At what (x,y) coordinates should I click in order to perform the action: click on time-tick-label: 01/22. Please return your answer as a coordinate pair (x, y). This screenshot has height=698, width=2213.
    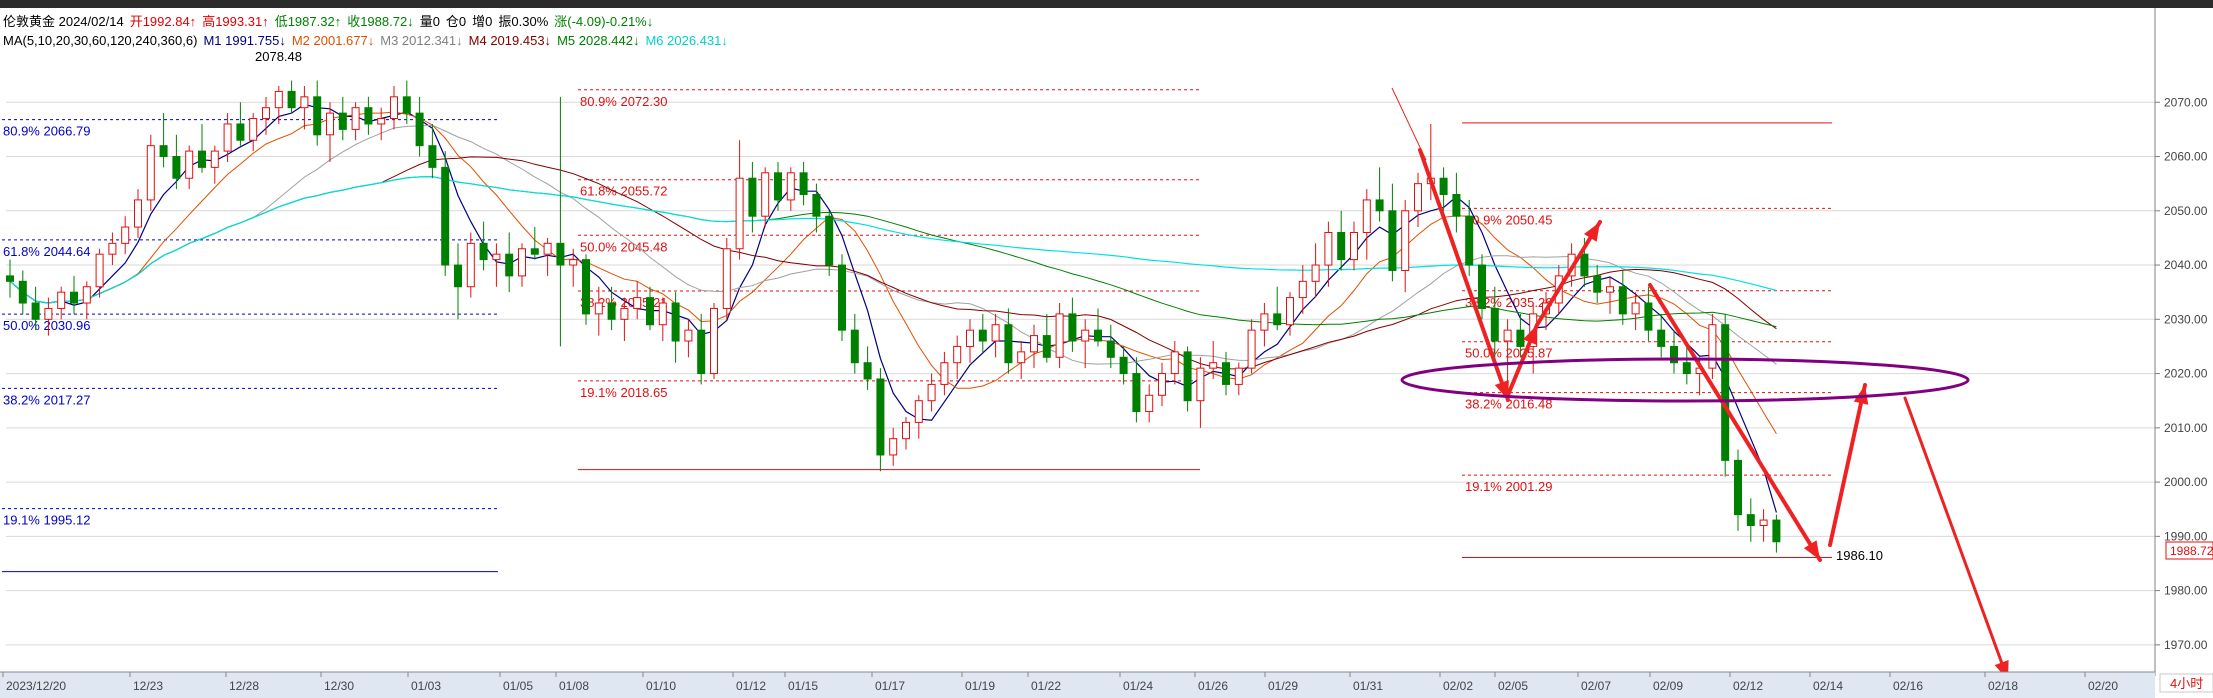
    Looking at the image, I should click on (1046, 686).